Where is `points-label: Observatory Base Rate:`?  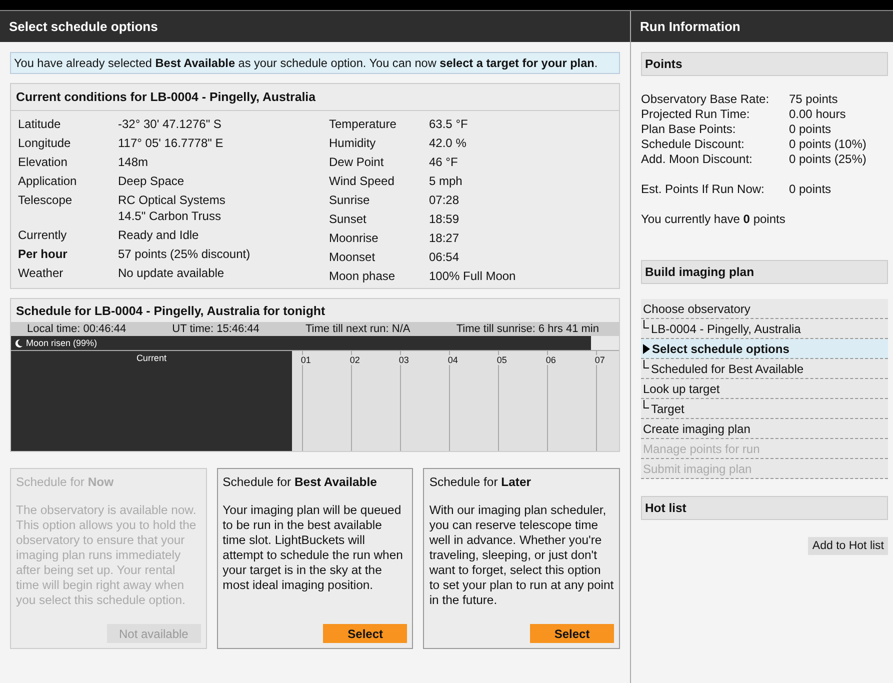 points-label: Observatory Base Rate: is located at coordinates (705, 99).